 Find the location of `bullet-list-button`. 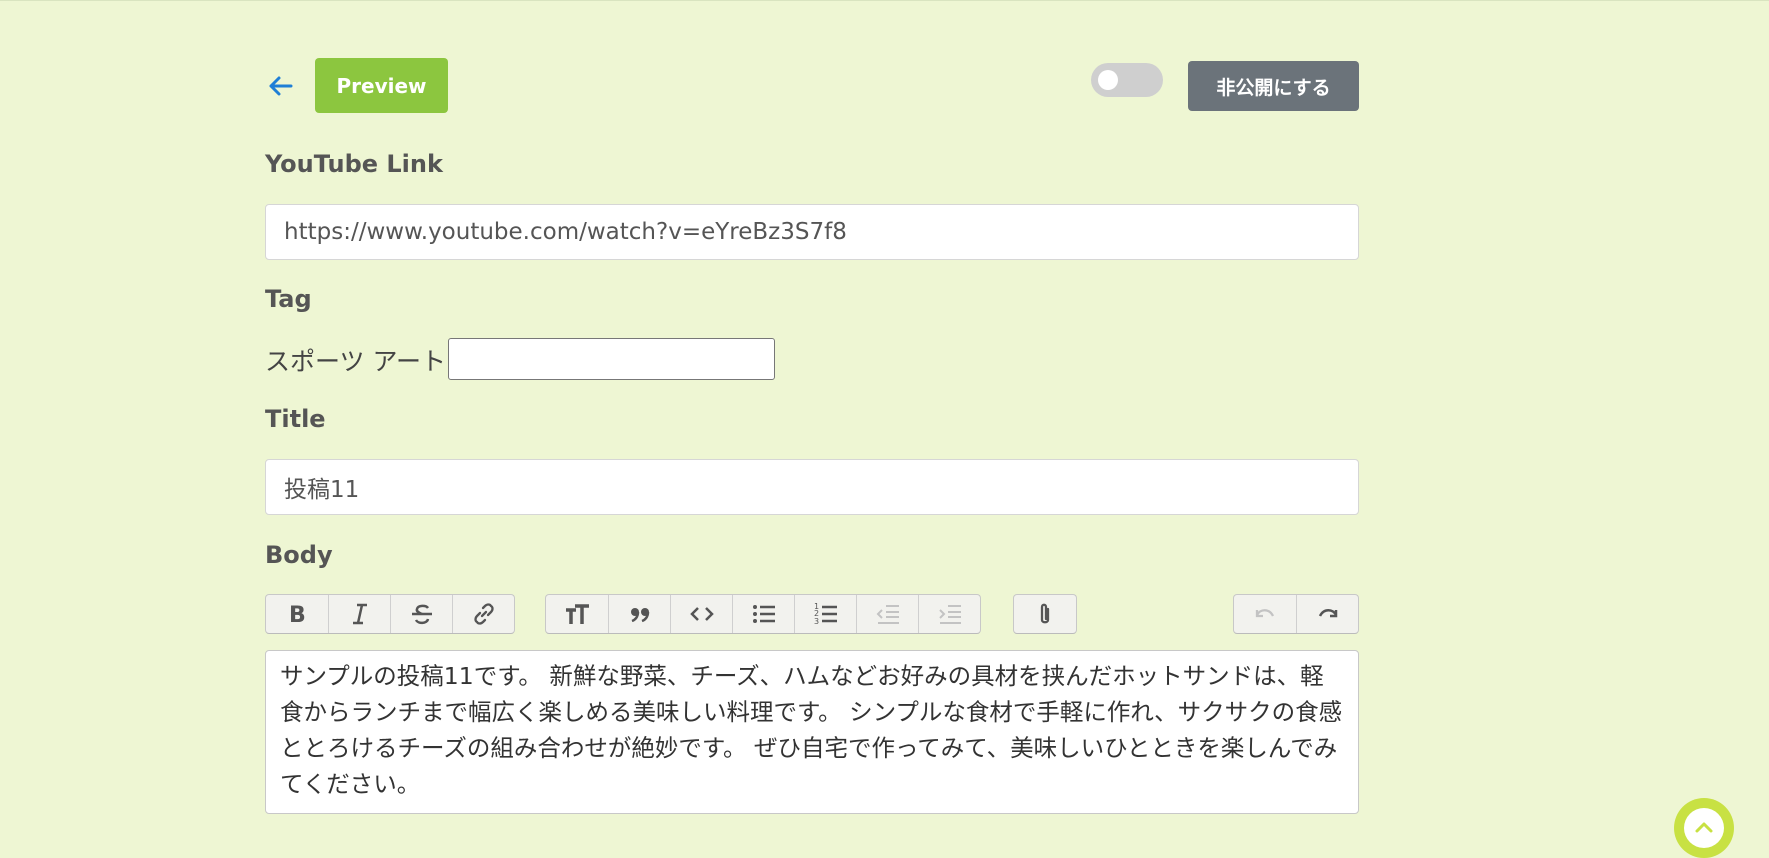

bullet-list-button is located at coordinates (763, 614).